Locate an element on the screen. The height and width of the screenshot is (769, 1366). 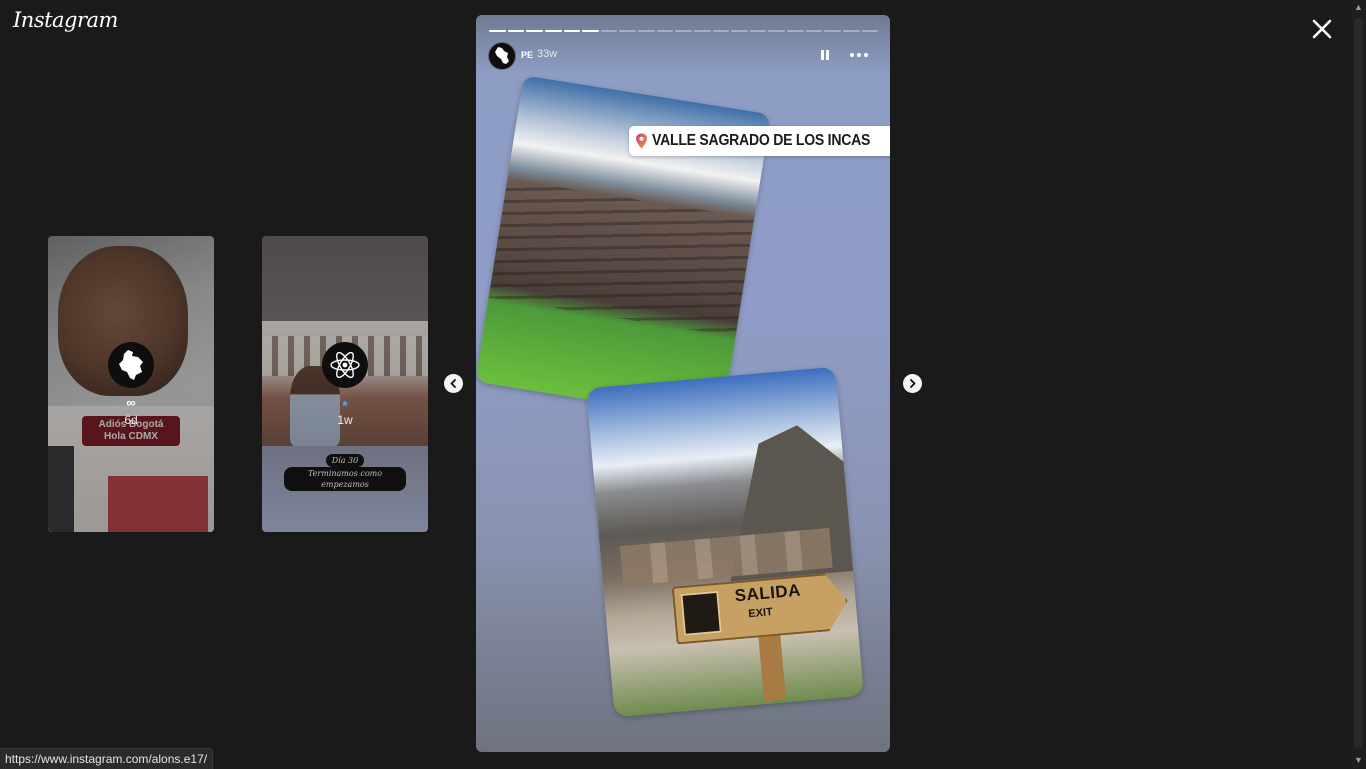
scrollbar-thumb is located at coordinates (1358, 383).